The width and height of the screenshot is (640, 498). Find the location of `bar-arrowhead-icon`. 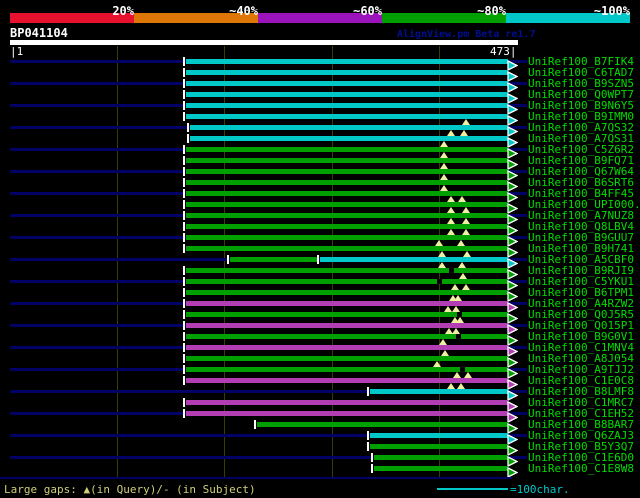

bar-arrowhead-icon is located at coordinates (513, 472).